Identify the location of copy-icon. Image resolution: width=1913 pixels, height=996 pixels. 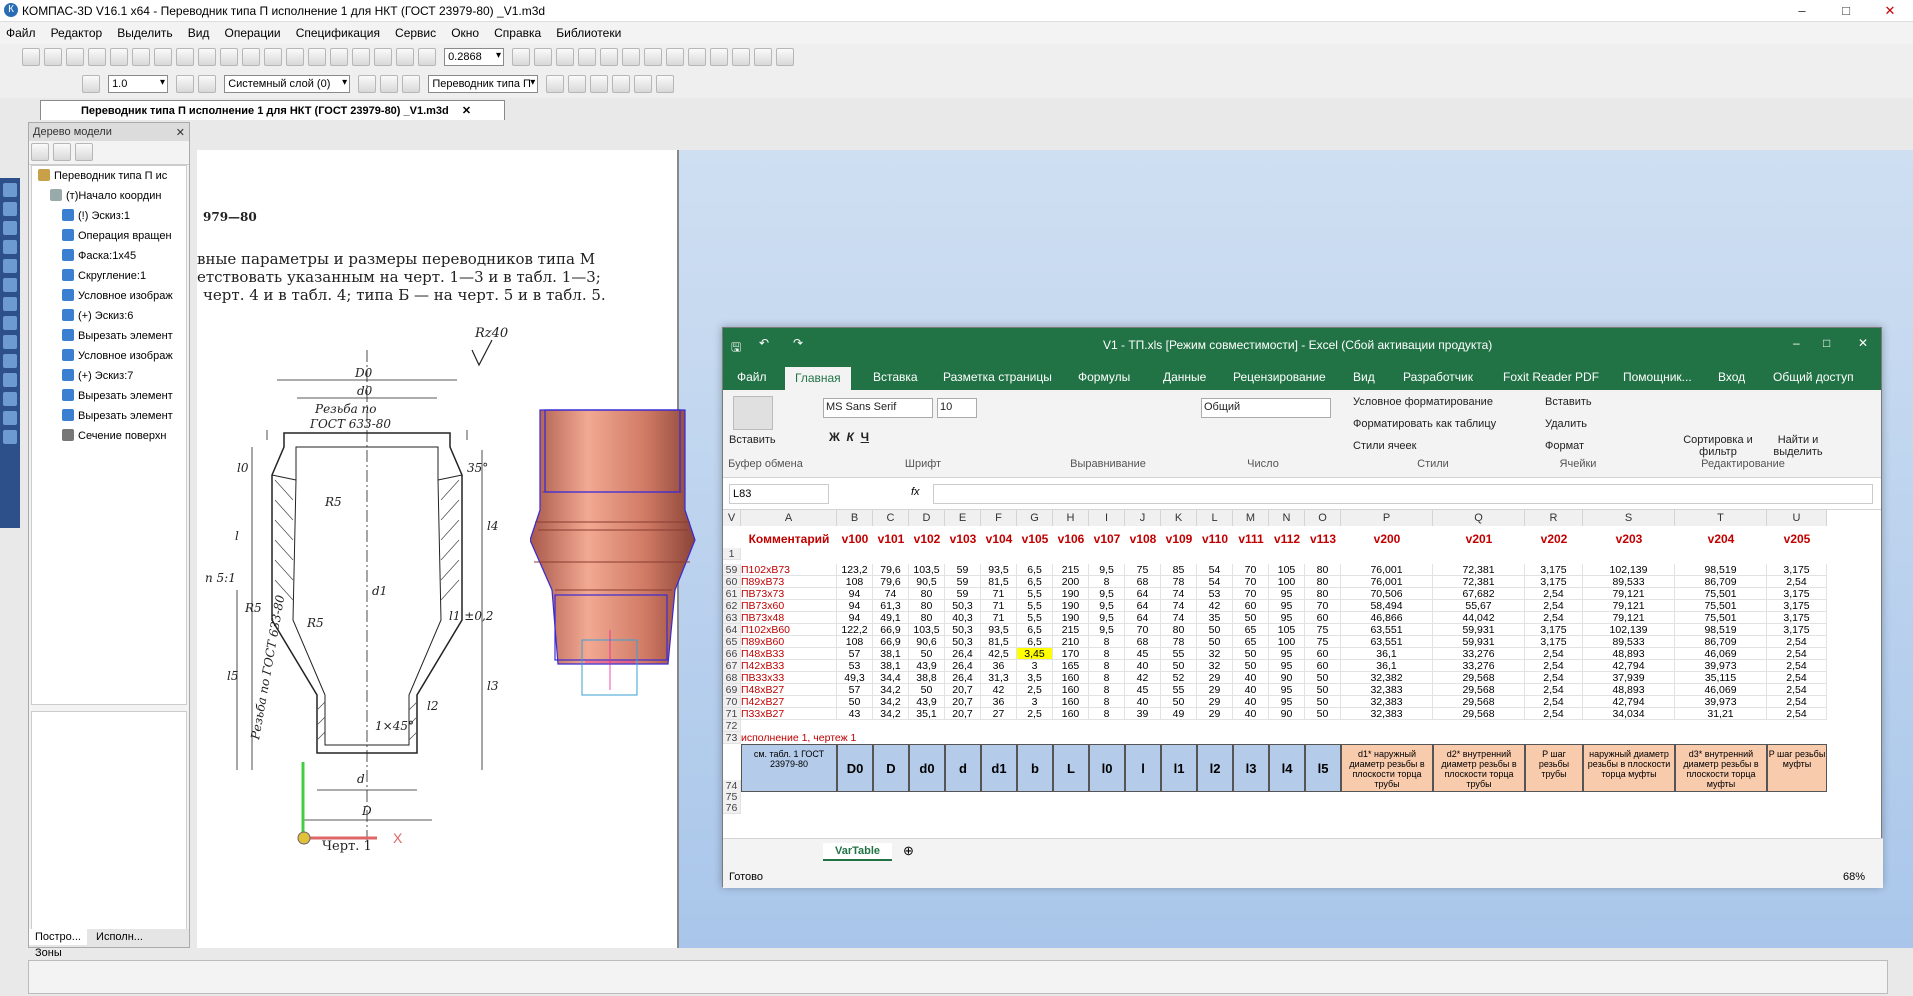
(163, 57).